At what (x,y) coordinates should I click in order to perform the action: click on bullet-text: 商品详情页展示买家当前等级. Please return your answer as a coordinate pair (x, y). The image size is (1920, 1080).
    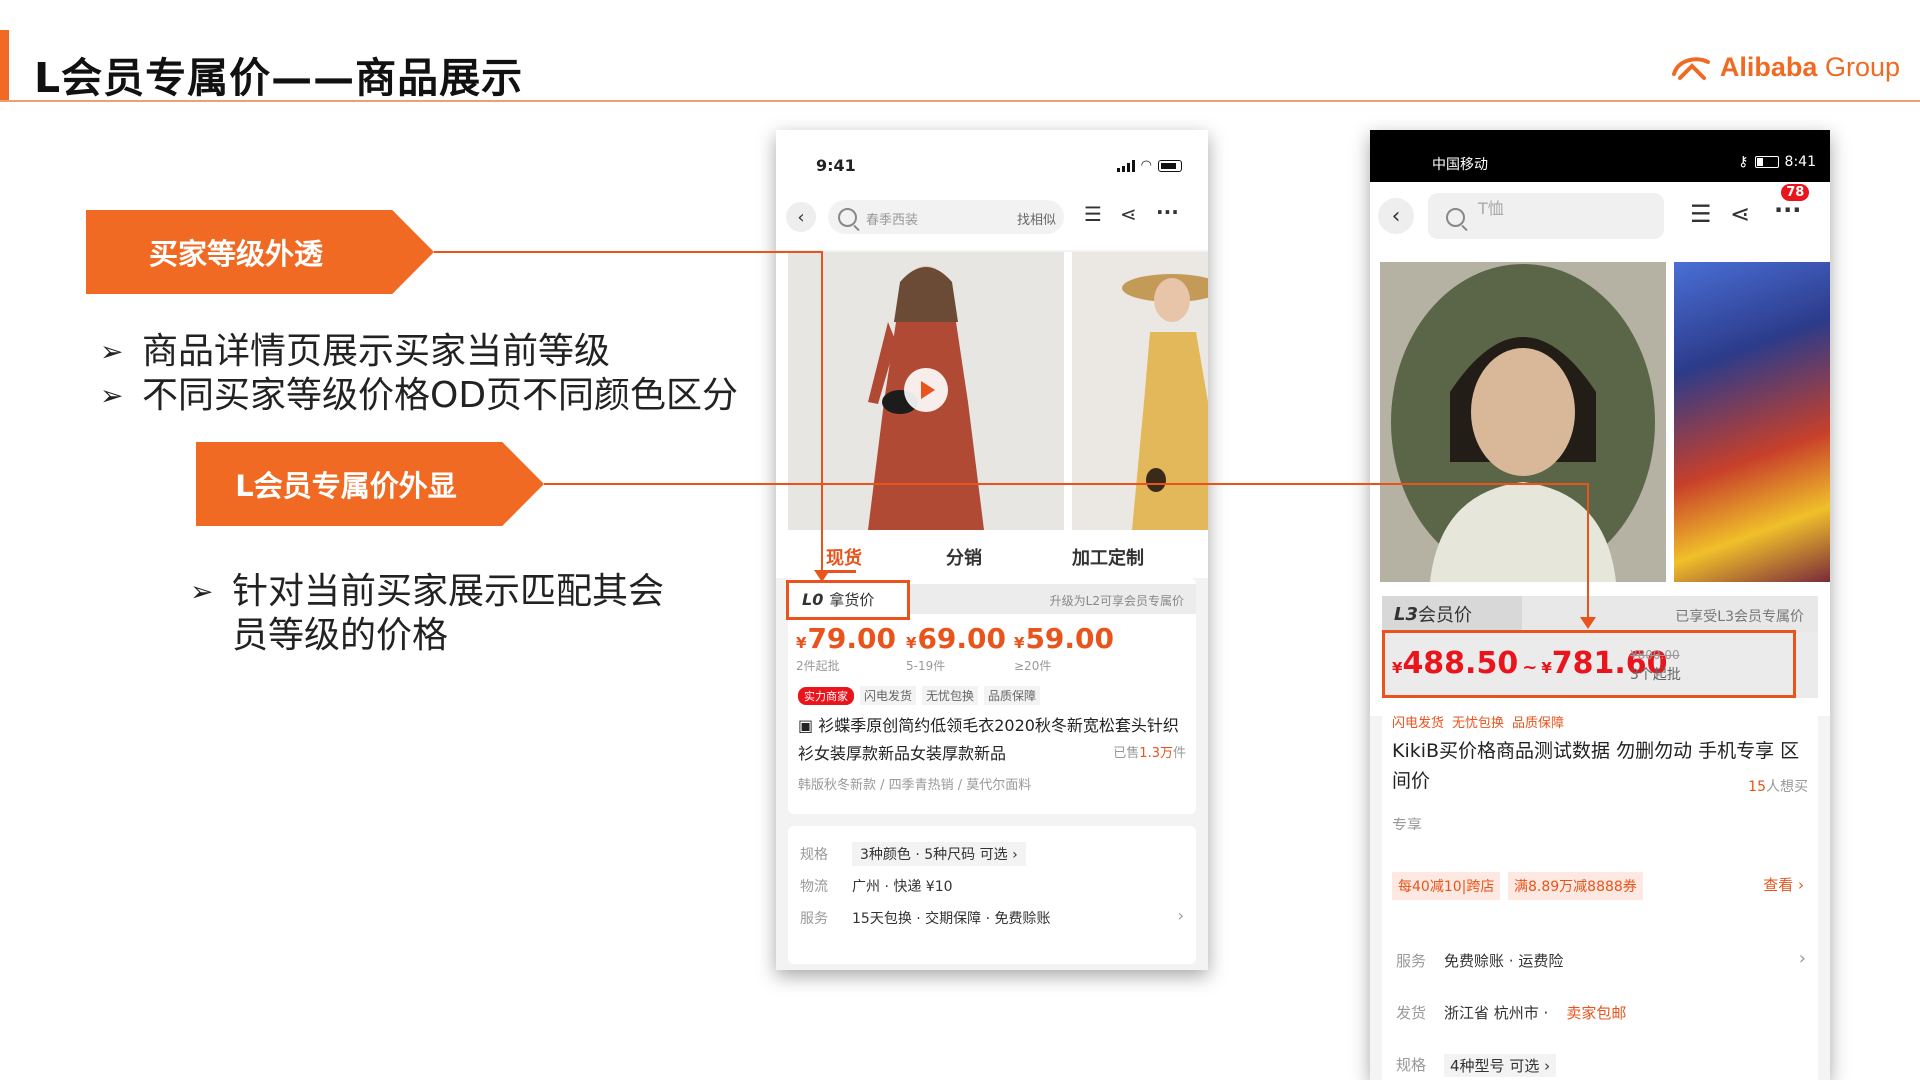
    Looking at the image, I should click on (376, 351).